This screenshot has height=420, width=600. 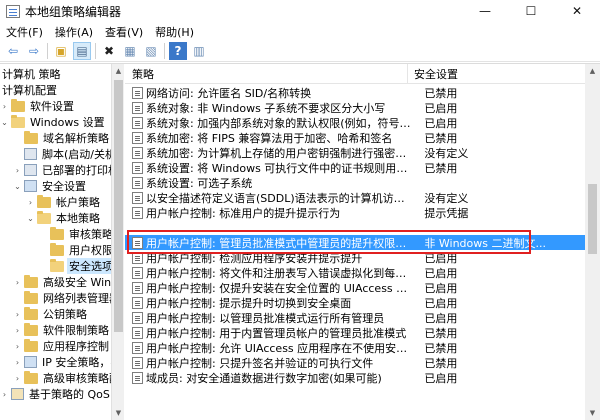 I want to click on tree-item-windows-firewall: › 高级安全 Windo, so click(x=62, y=282).